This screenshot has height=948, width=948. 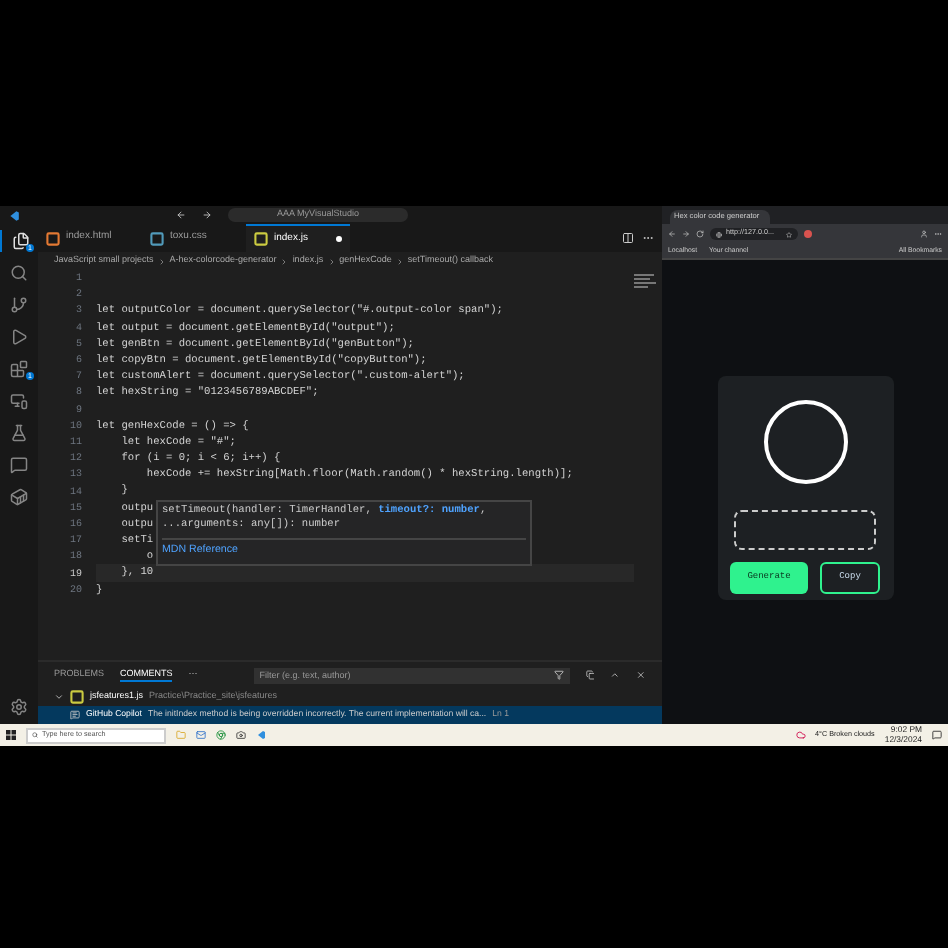 What do you see at coordinates (19, 369) in the screenshot?
I see `blocks-icon` at bounding box center [19, 369].